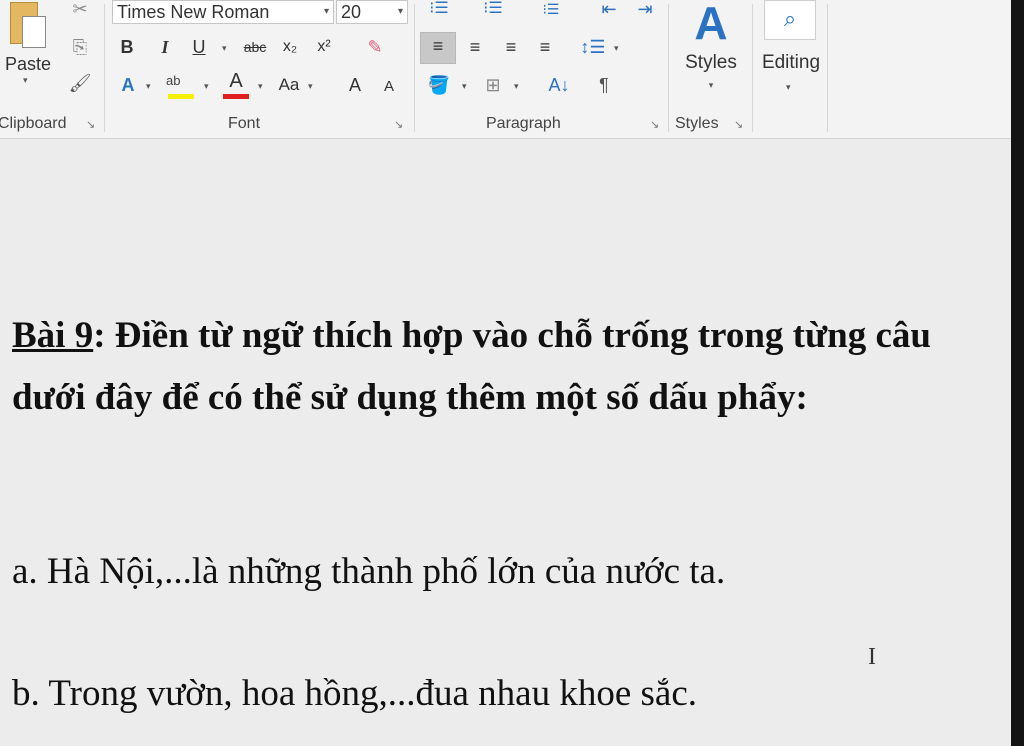 This screenshot has height=746, width=1024. I want to click on font-color-label: A, so click(236, 81).